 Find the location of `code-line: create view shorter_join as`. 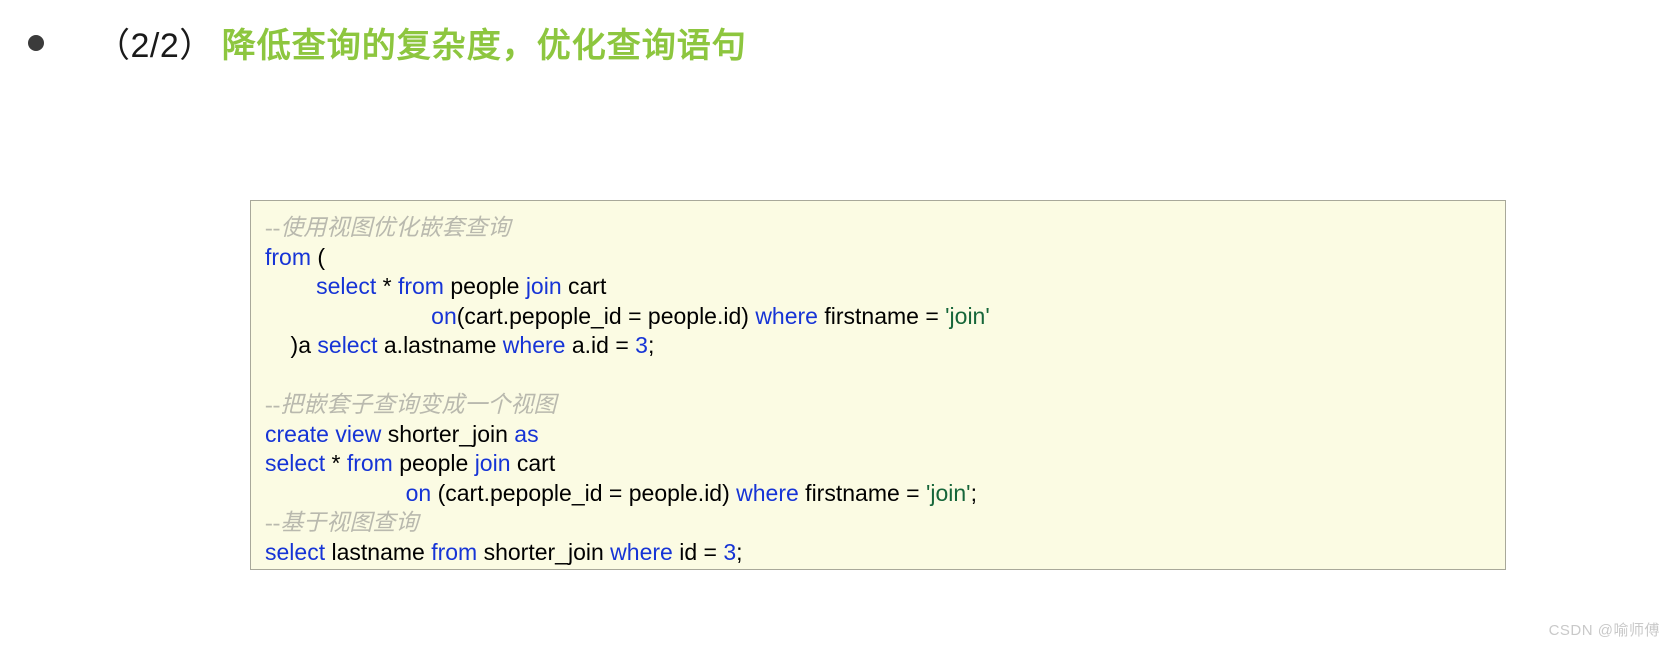

code-line: create view shorter_join as is located at coordinates (885, 435).